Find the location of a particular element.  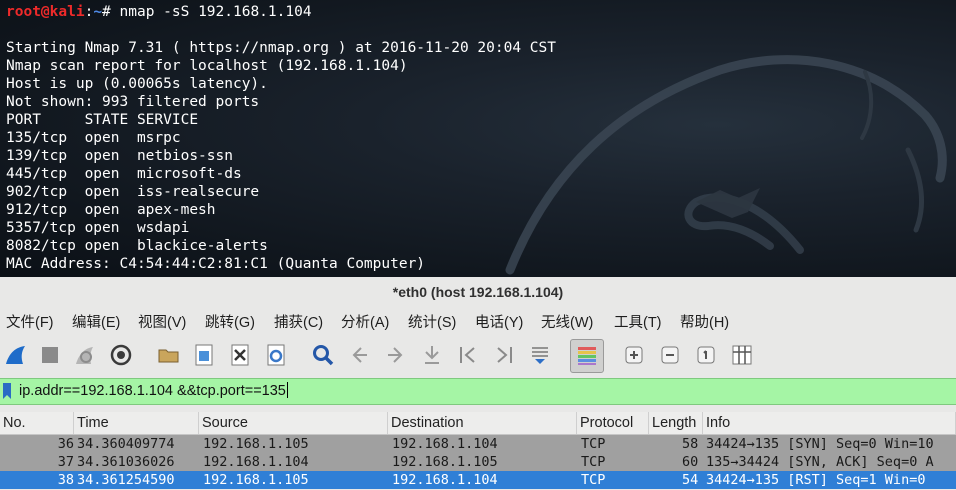

menu-edit: 编辑(E) is located at coordinates (96, 323).